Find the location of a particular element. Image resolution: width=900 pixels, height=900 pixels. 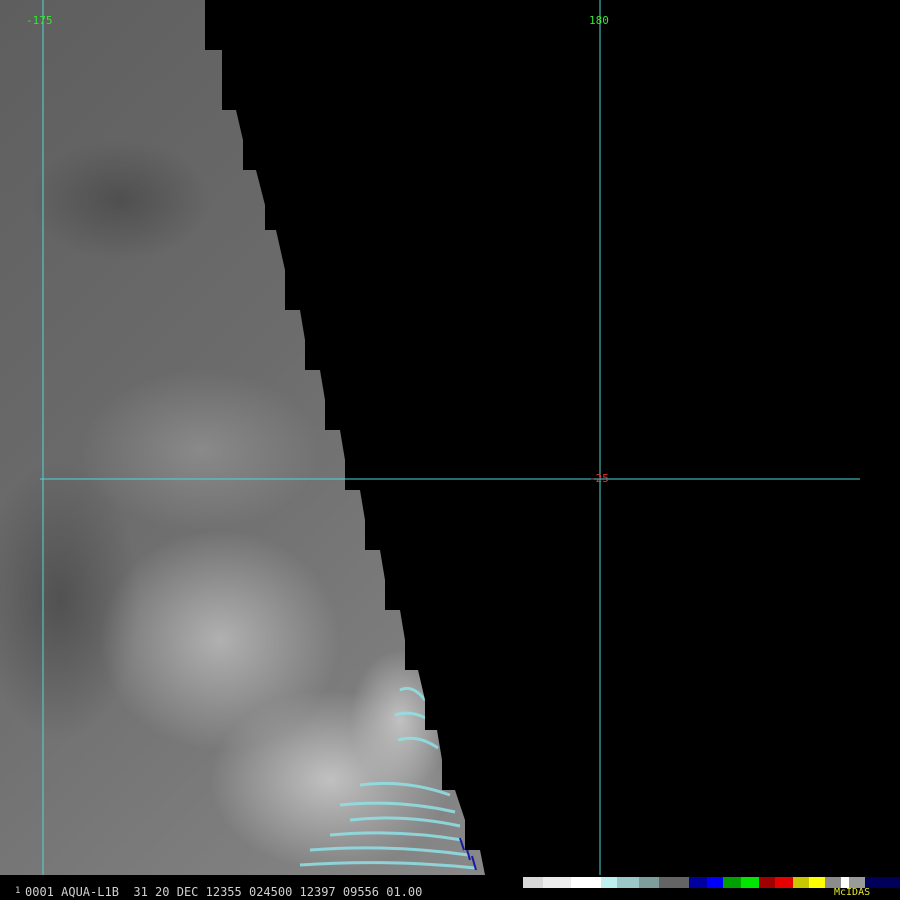

longitude-label: 180 is located at coordinates (599, 20).